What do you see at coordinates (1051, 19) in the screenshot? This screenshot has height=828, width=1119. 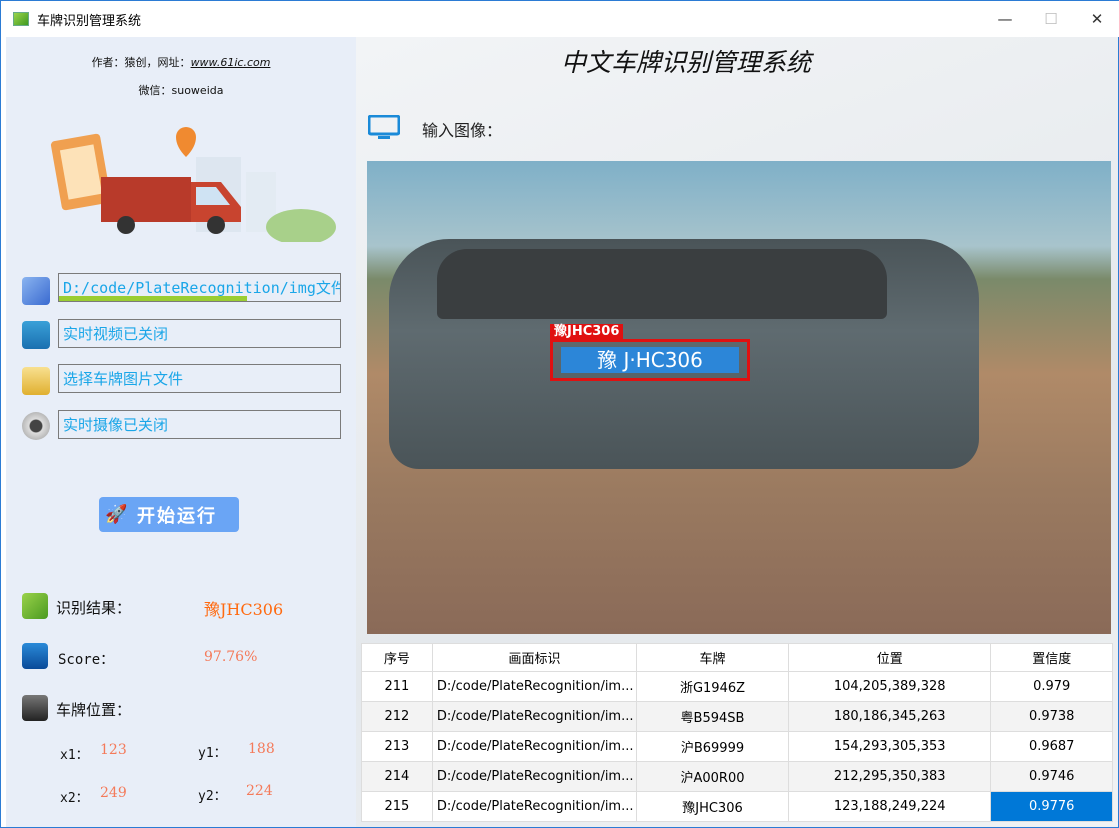 I see `maximize-button: ☐` at bounding box center [1051, 19].